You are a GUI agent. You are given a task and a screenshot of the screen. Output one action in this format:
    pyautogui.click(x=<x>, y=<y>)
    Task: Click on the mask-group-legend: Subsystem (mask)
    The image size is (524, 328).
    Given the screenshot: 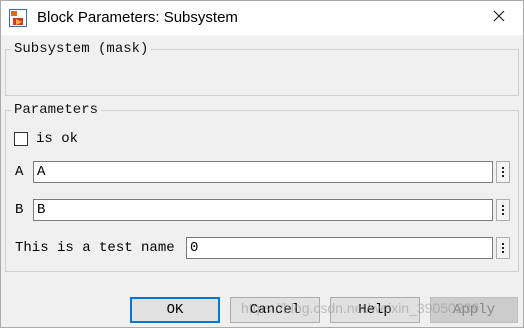 What is the action you would take?
    pyautogui.click(x=81, y=49)
    